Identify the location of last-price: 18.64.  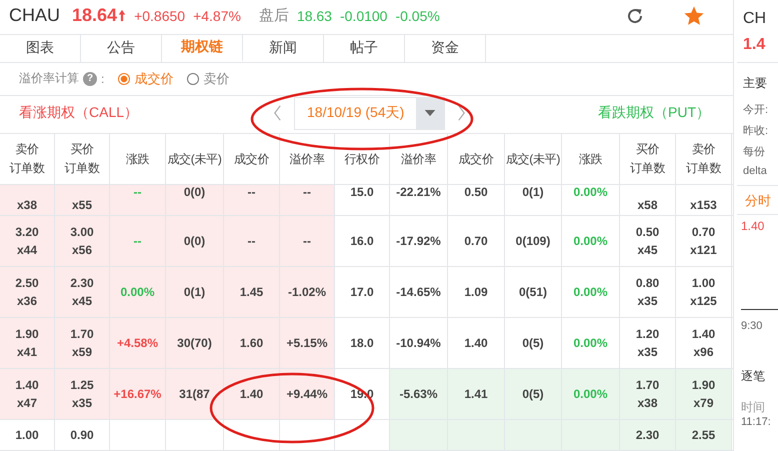
(95, 15).